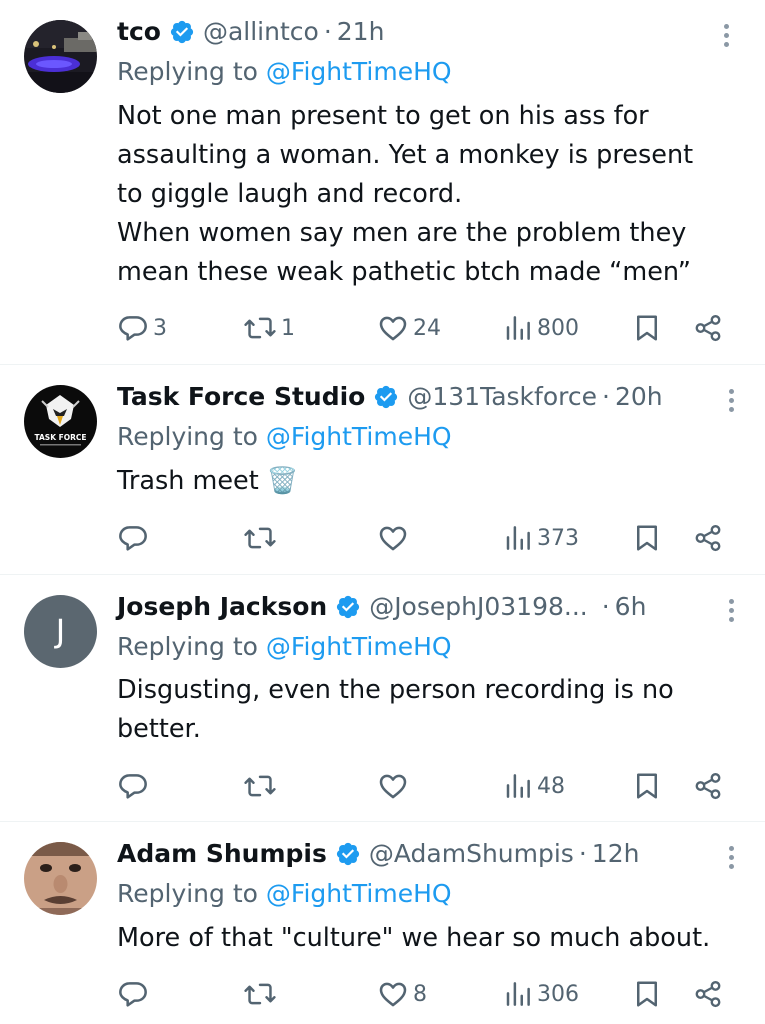 This screenshot has height=1024, width=765. Describe the element at coordinates (420, 994) in the screenshot. I see `like-count: 8` at that location.